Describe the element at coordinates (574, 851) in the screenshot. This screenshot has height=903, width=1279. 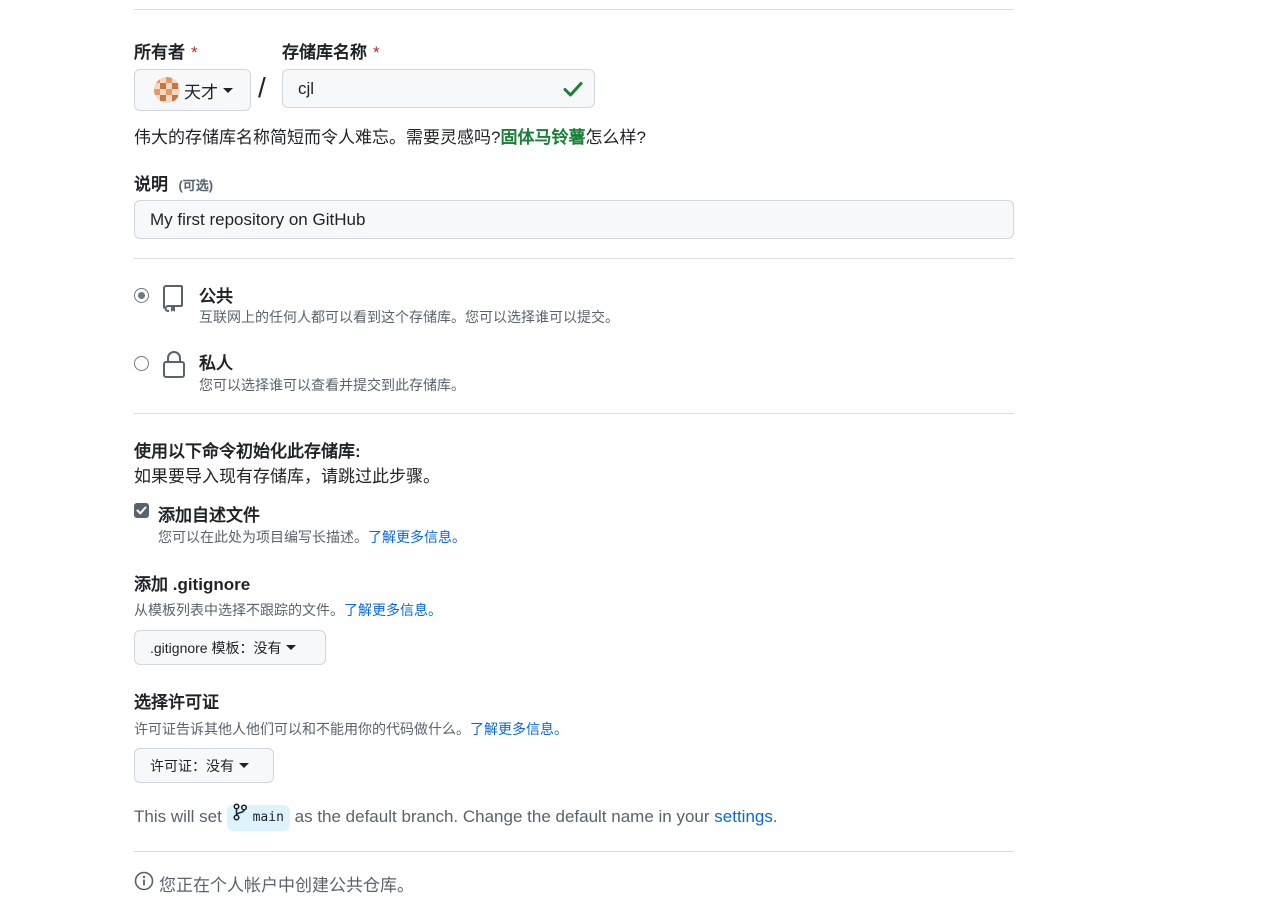
I see `divider-bottom` at that location.